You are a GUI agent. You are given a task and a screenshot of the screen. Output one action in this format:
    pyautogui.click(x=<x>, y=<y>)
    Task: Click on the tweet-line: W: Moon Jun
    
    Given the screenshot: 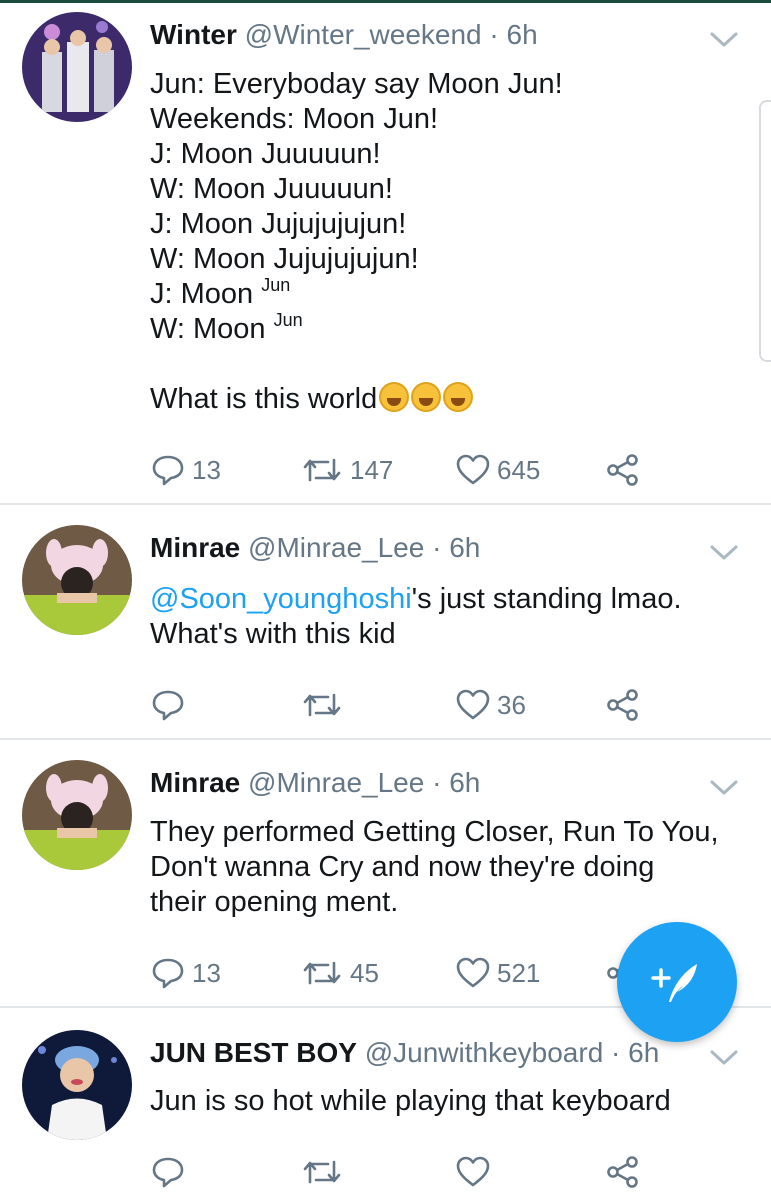 What is the action you would take?
    pyautogui.click(x=356, y=328)
    